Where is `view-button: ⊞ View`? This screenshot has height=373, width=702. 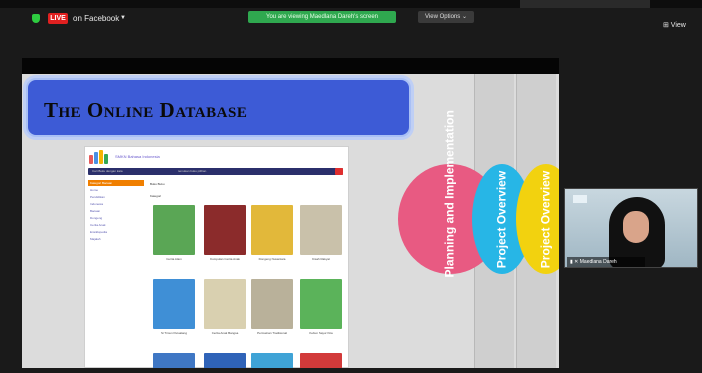 view-button: ⊞ View is located at coordinates (679, 25).